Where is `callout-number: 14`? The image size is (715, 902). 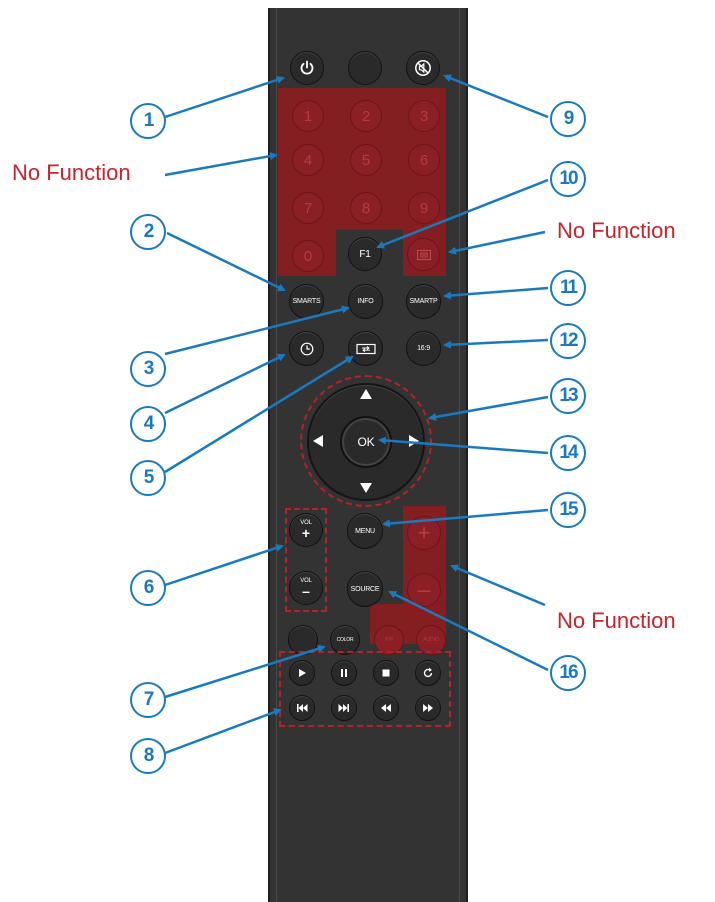
callout-number: 14 is located at coordinates (568, 452).